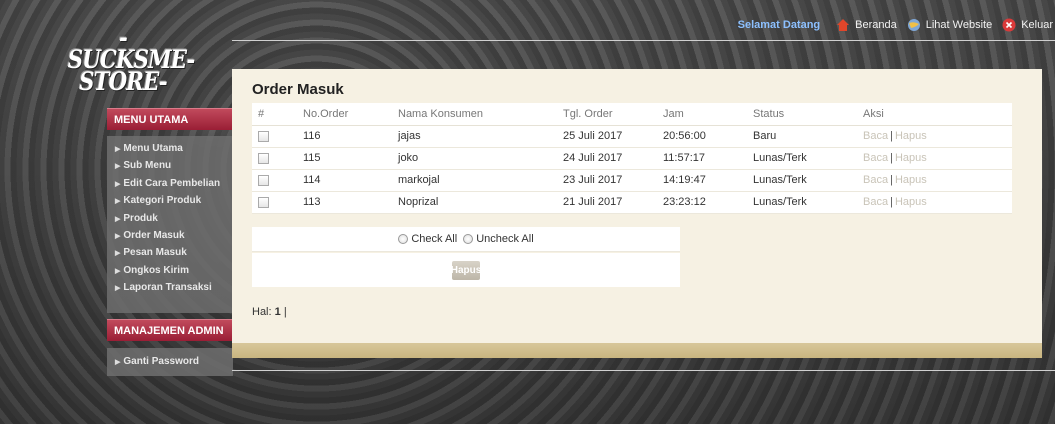 This screenshot has width=1055, height=424. What do you see at coordinates (474, 180) in the screenshot?
I see `customer-name: markojal` at bounding box center [474, 180].